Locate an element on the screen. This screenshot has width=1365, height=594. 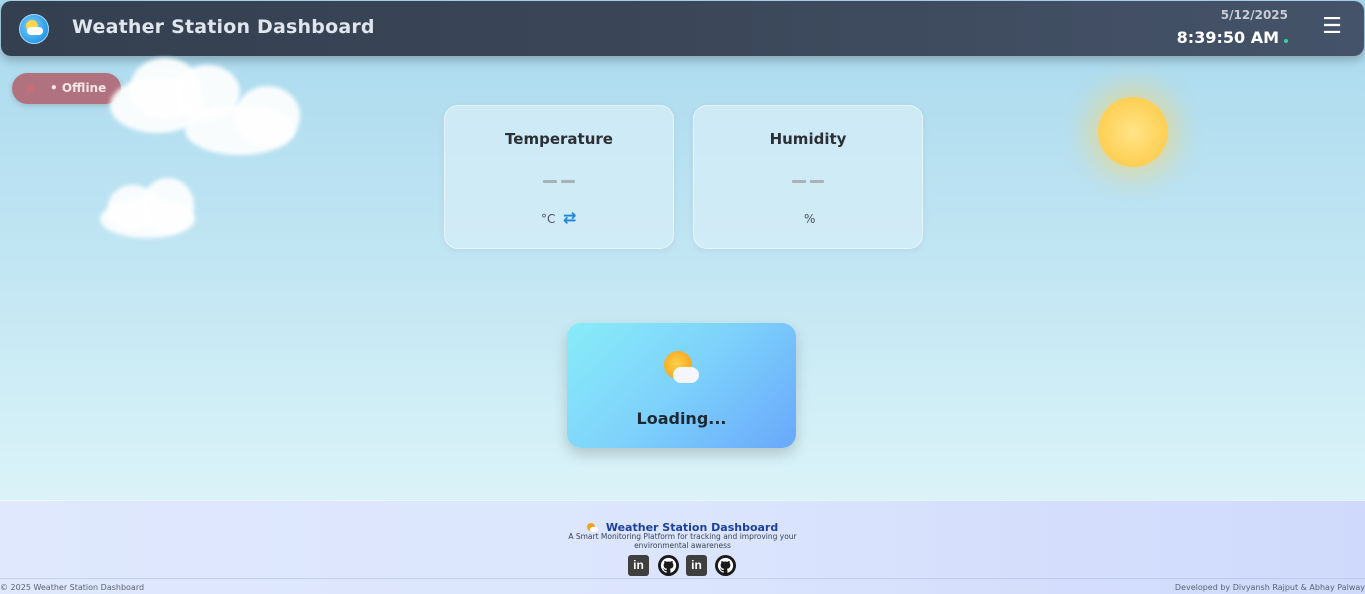
temperature-unit: °C is located at coordinates (548, 219).